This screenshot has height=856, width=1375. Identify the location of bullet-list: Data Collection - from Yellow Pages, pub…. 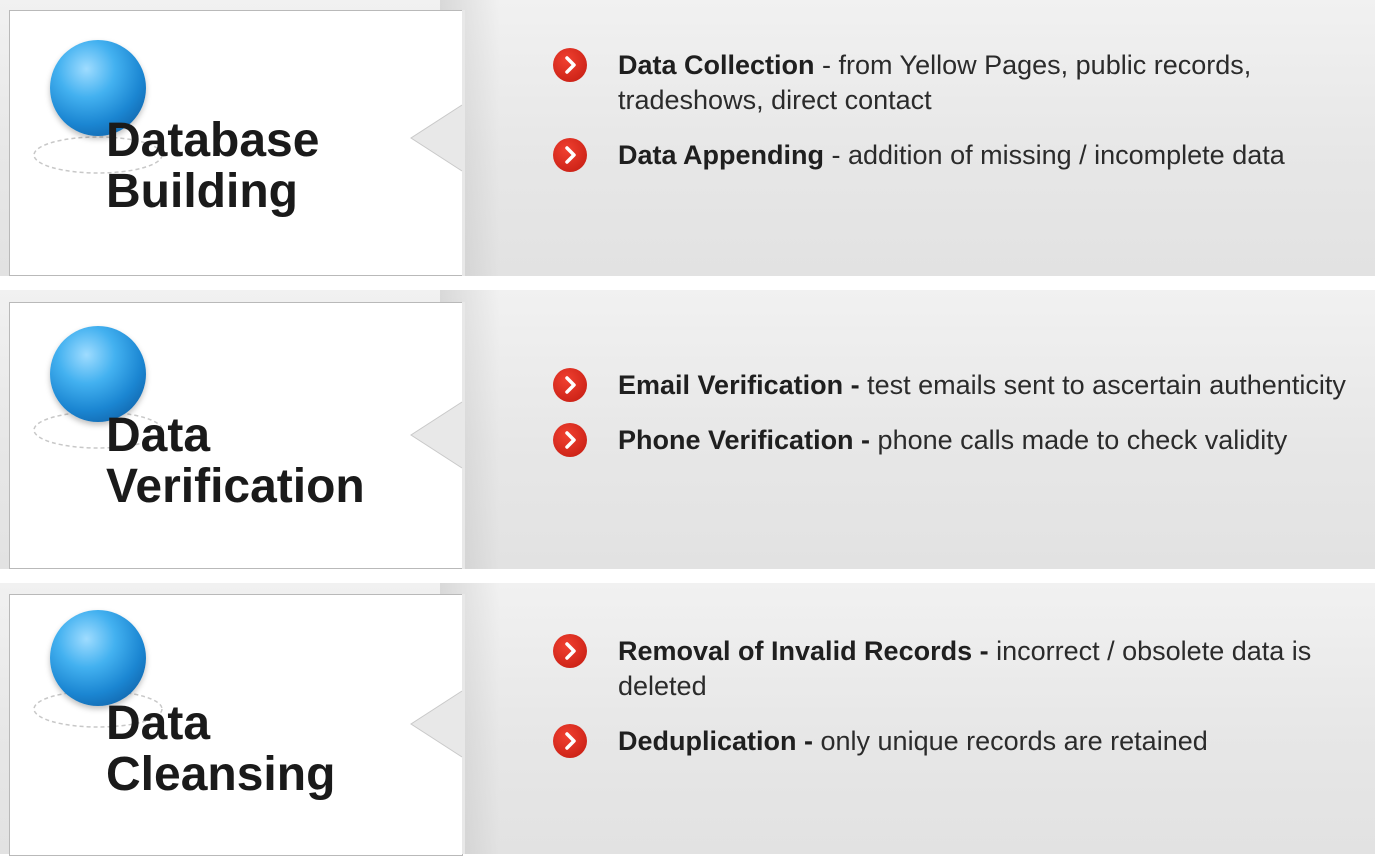
(953, 110).